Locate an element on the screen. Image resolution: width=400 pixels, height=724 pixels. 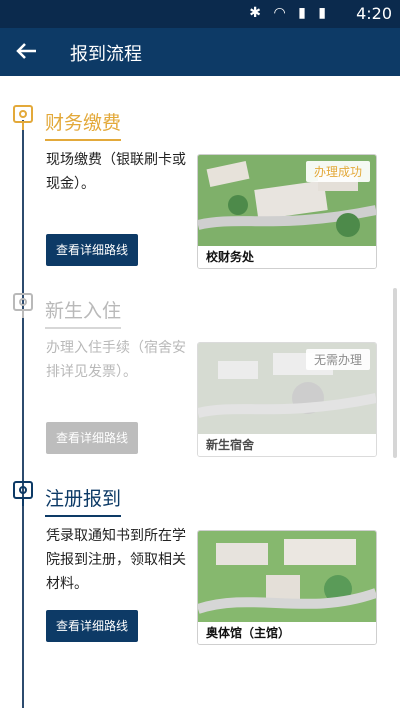
wifi-icon: ◠ is located at coordinates (281, 13).